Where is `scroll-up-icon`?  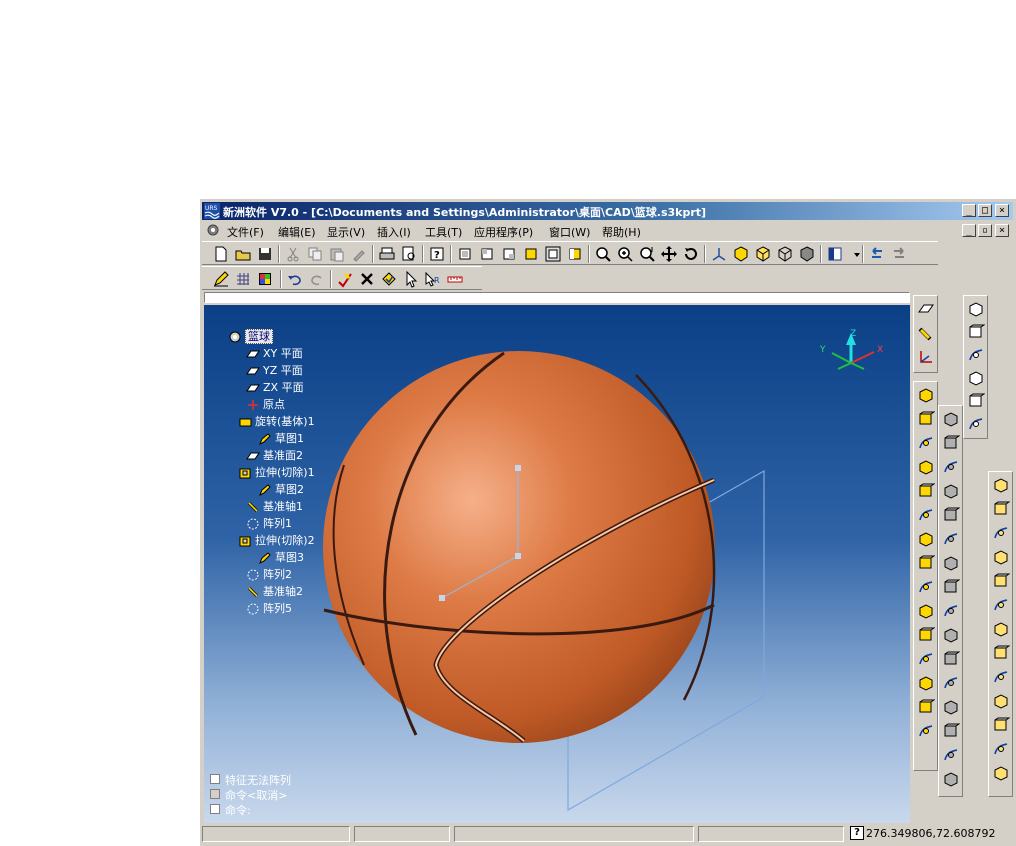 scroll-up-icon is located at coordinates (215, 779).